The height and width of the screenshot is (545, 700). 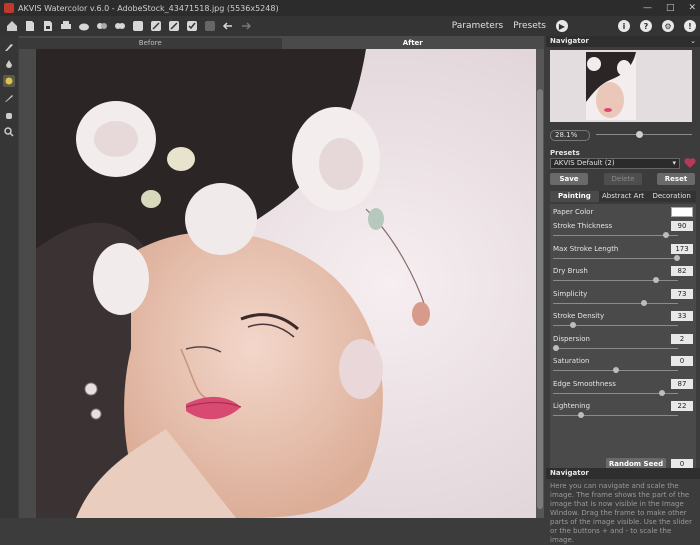 I want to click on tab-before: Before, so click(x=150, y=43).